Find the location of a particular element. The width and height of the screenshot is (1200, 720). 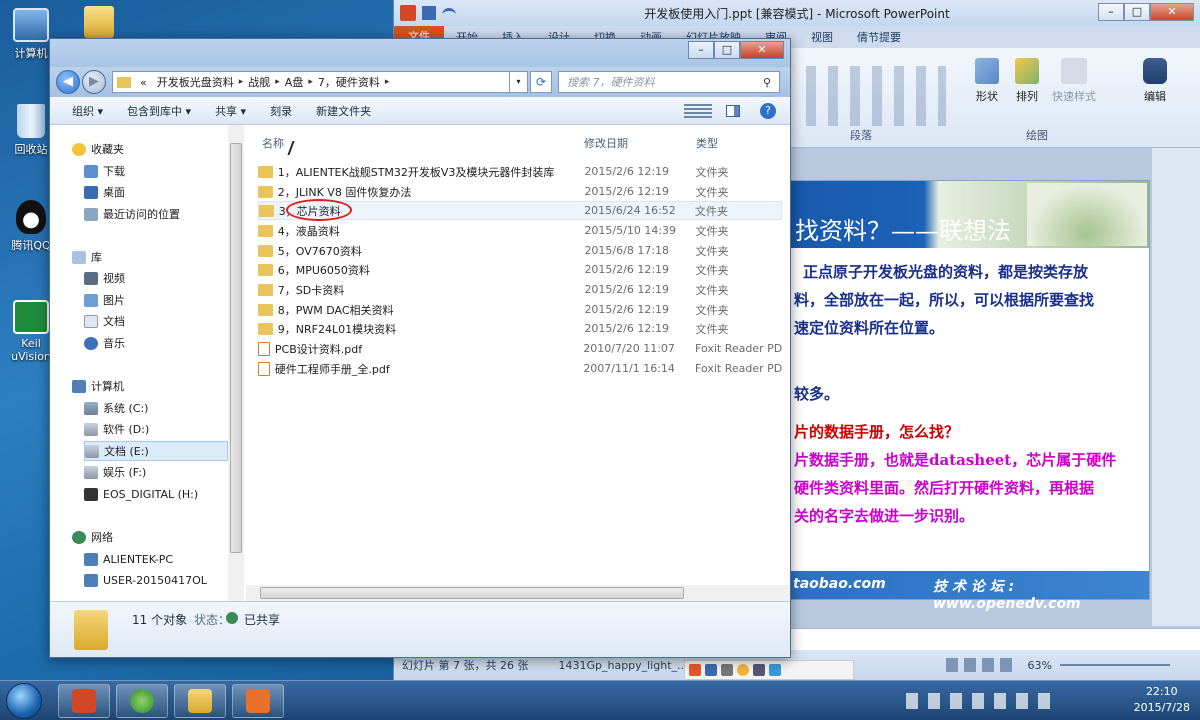

ppt-minimize-button: – is located at coordinates (1111, 12).